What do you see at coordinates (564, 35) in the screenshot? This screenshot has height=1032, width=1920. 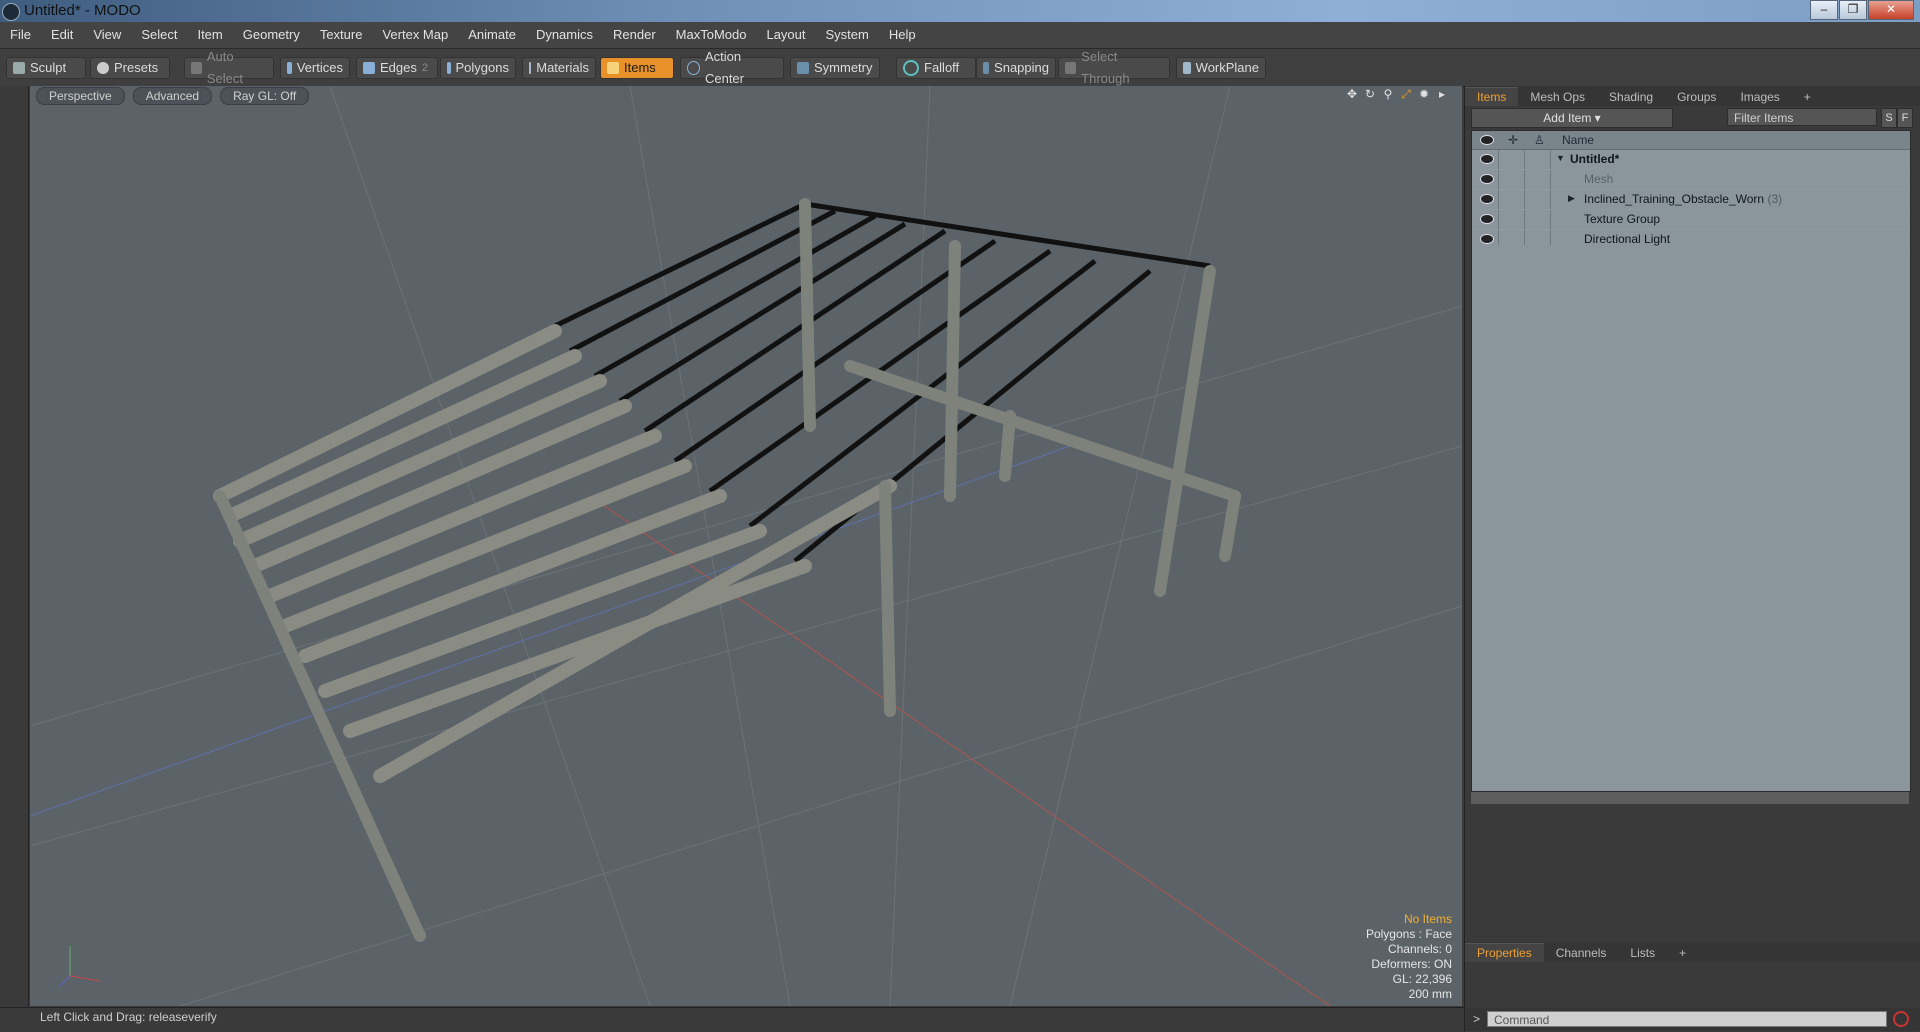 I see `menu-dynamics: Dynamics` at bounding box center [564, 35].